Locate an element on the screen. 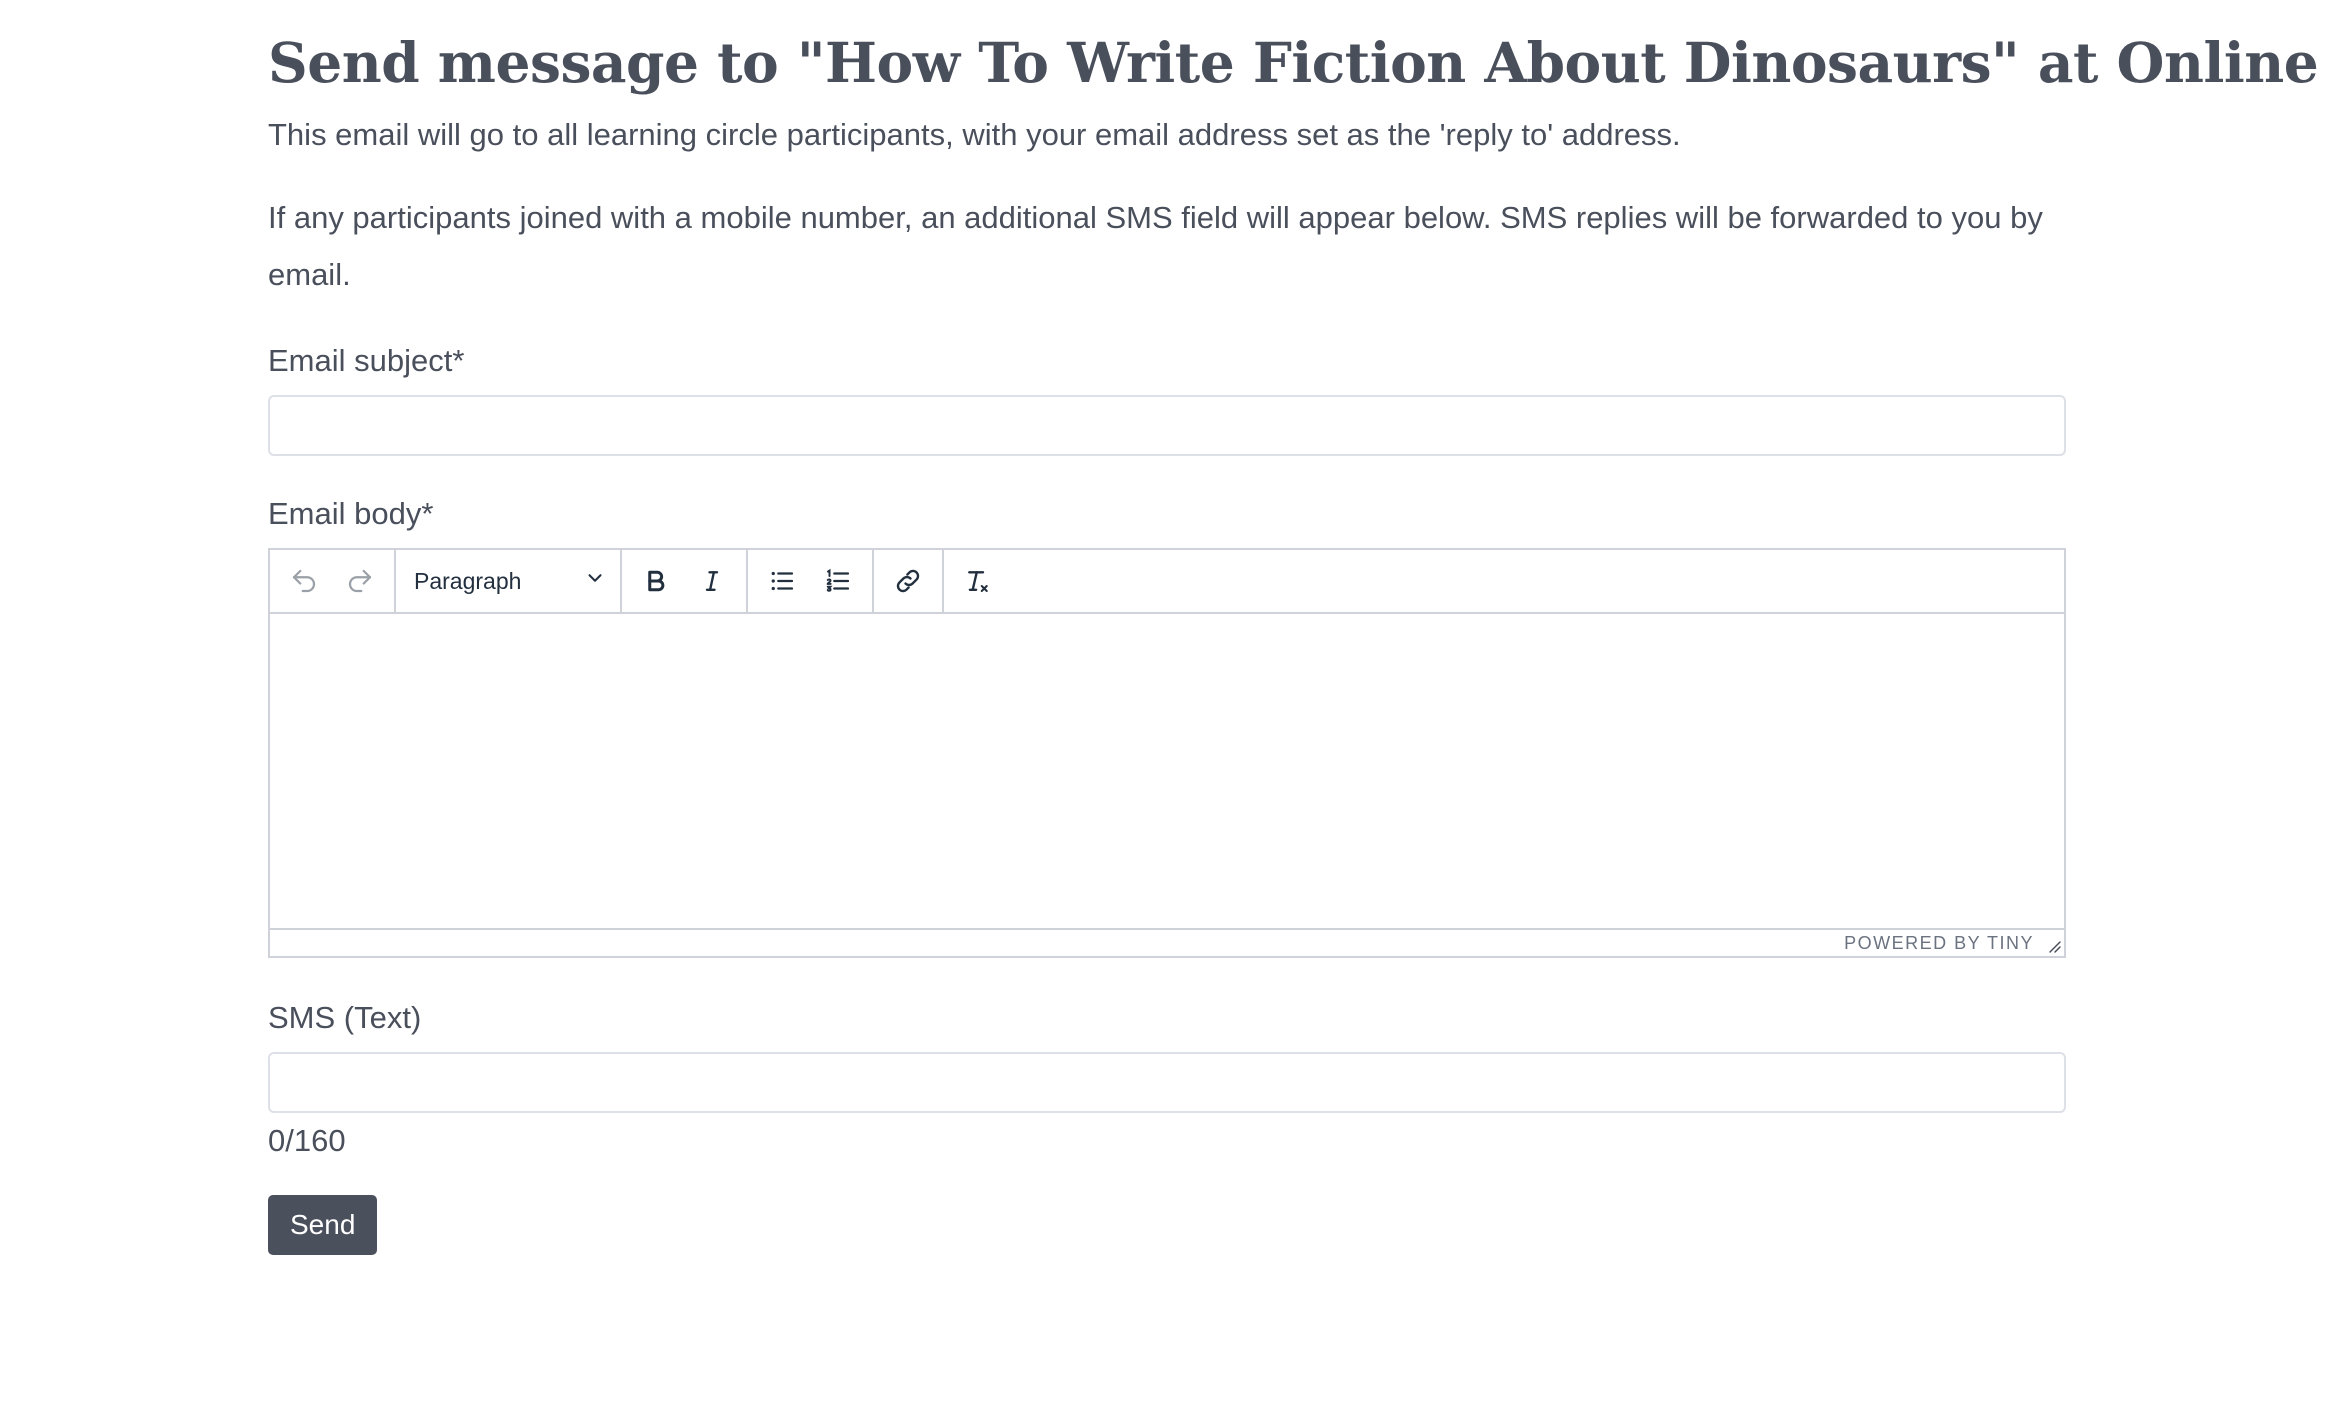 The image size is (2338, 1420). email-body-label: Email body* is located at coordinates (351, 513).